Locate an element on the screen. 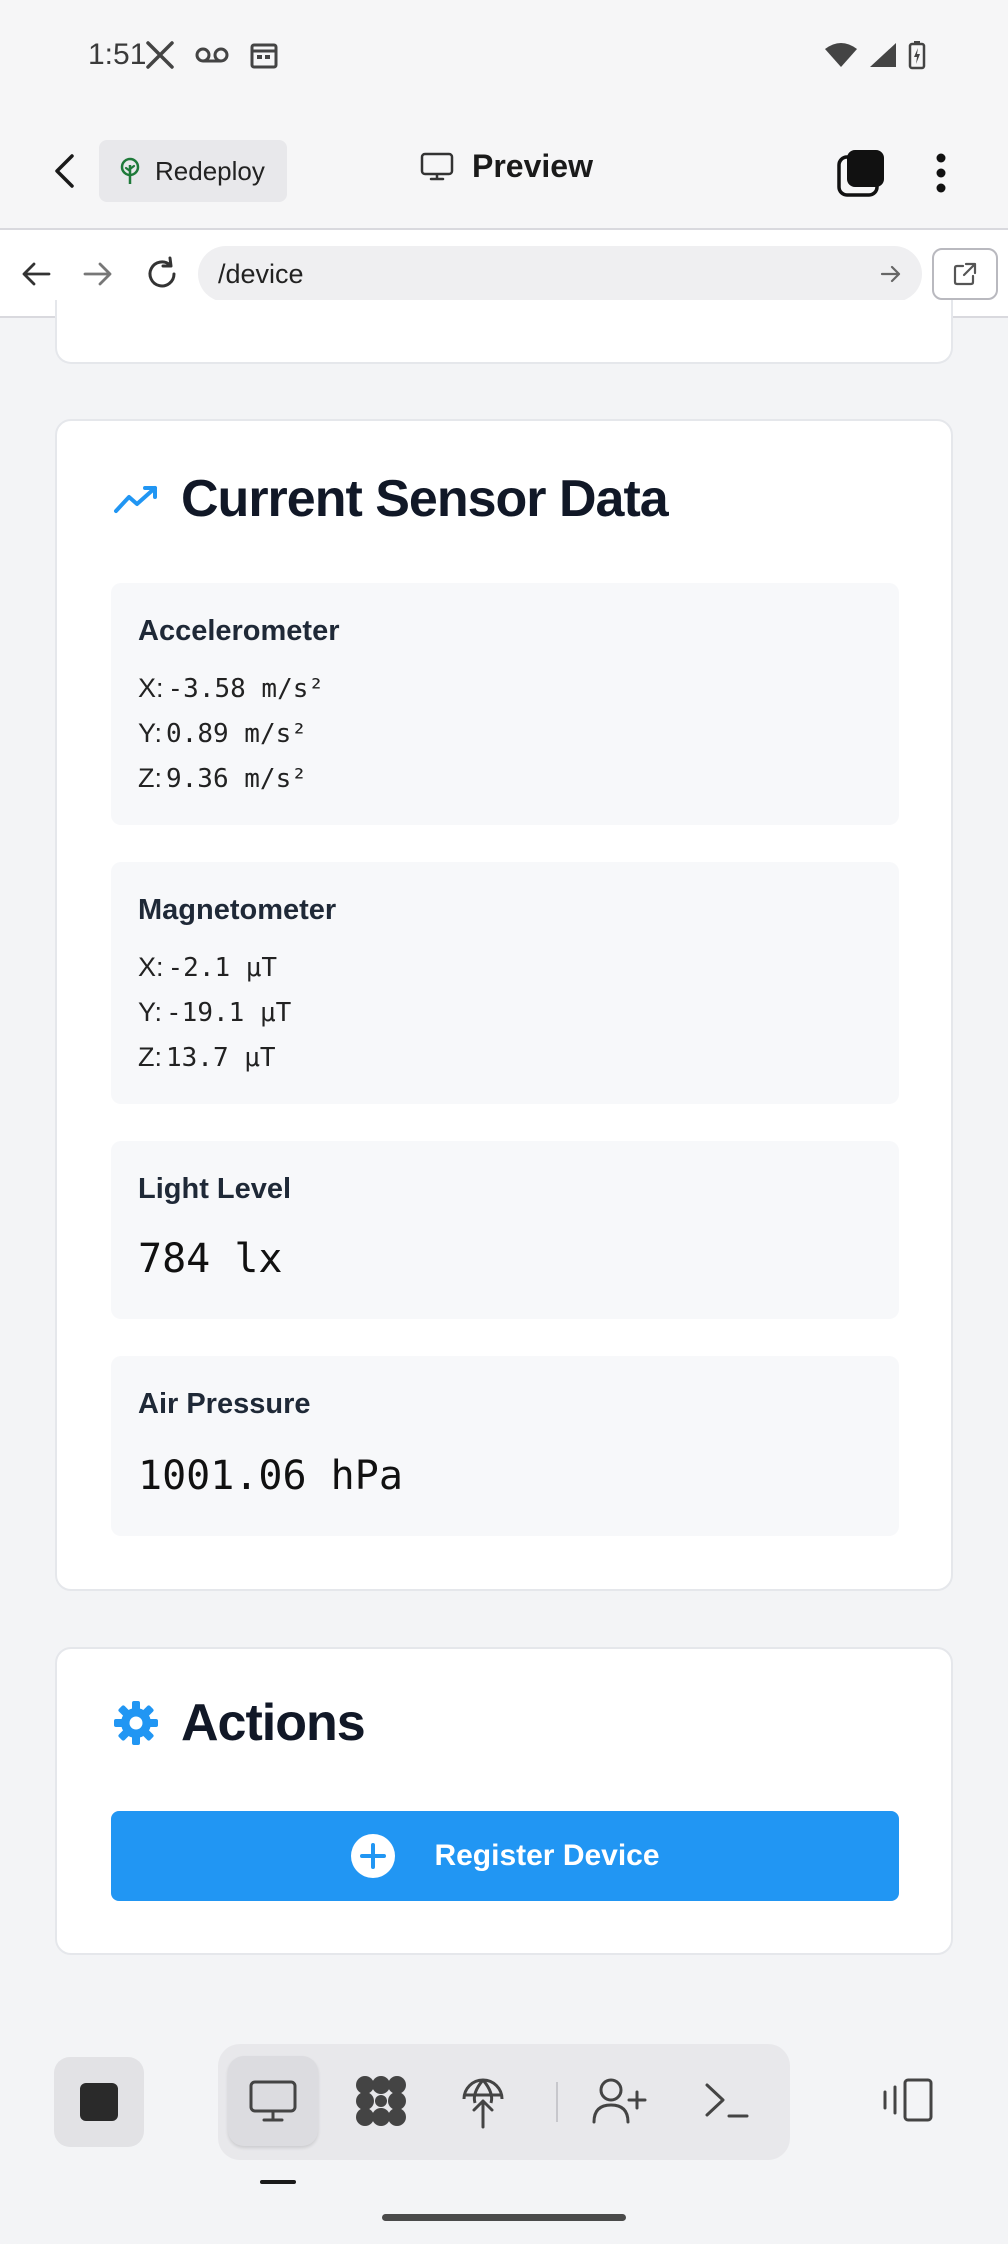 This screenshot has width=1008, height=2244. packages-tool-button is located at coordinates (381, 2101).